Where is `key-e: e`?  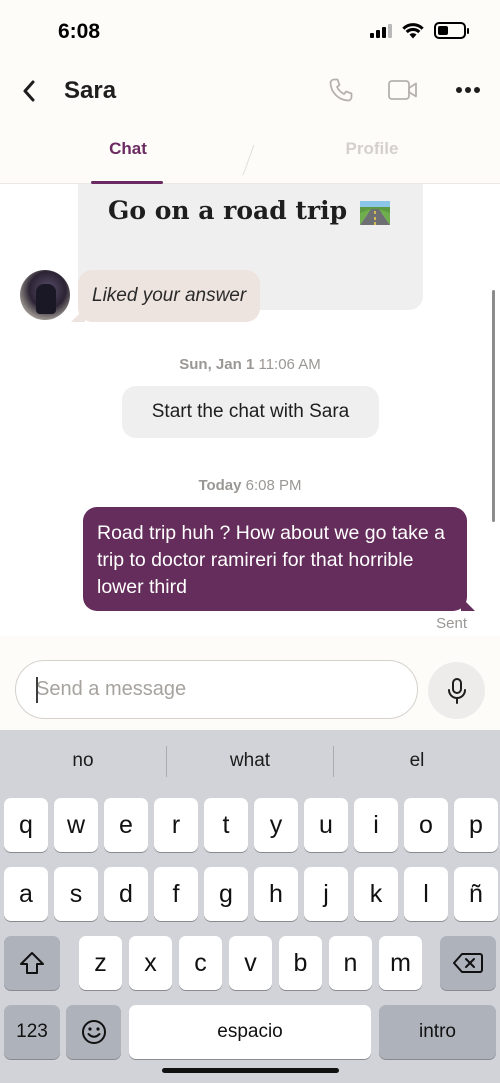 key-e: e is located at coordinates (126, 825).